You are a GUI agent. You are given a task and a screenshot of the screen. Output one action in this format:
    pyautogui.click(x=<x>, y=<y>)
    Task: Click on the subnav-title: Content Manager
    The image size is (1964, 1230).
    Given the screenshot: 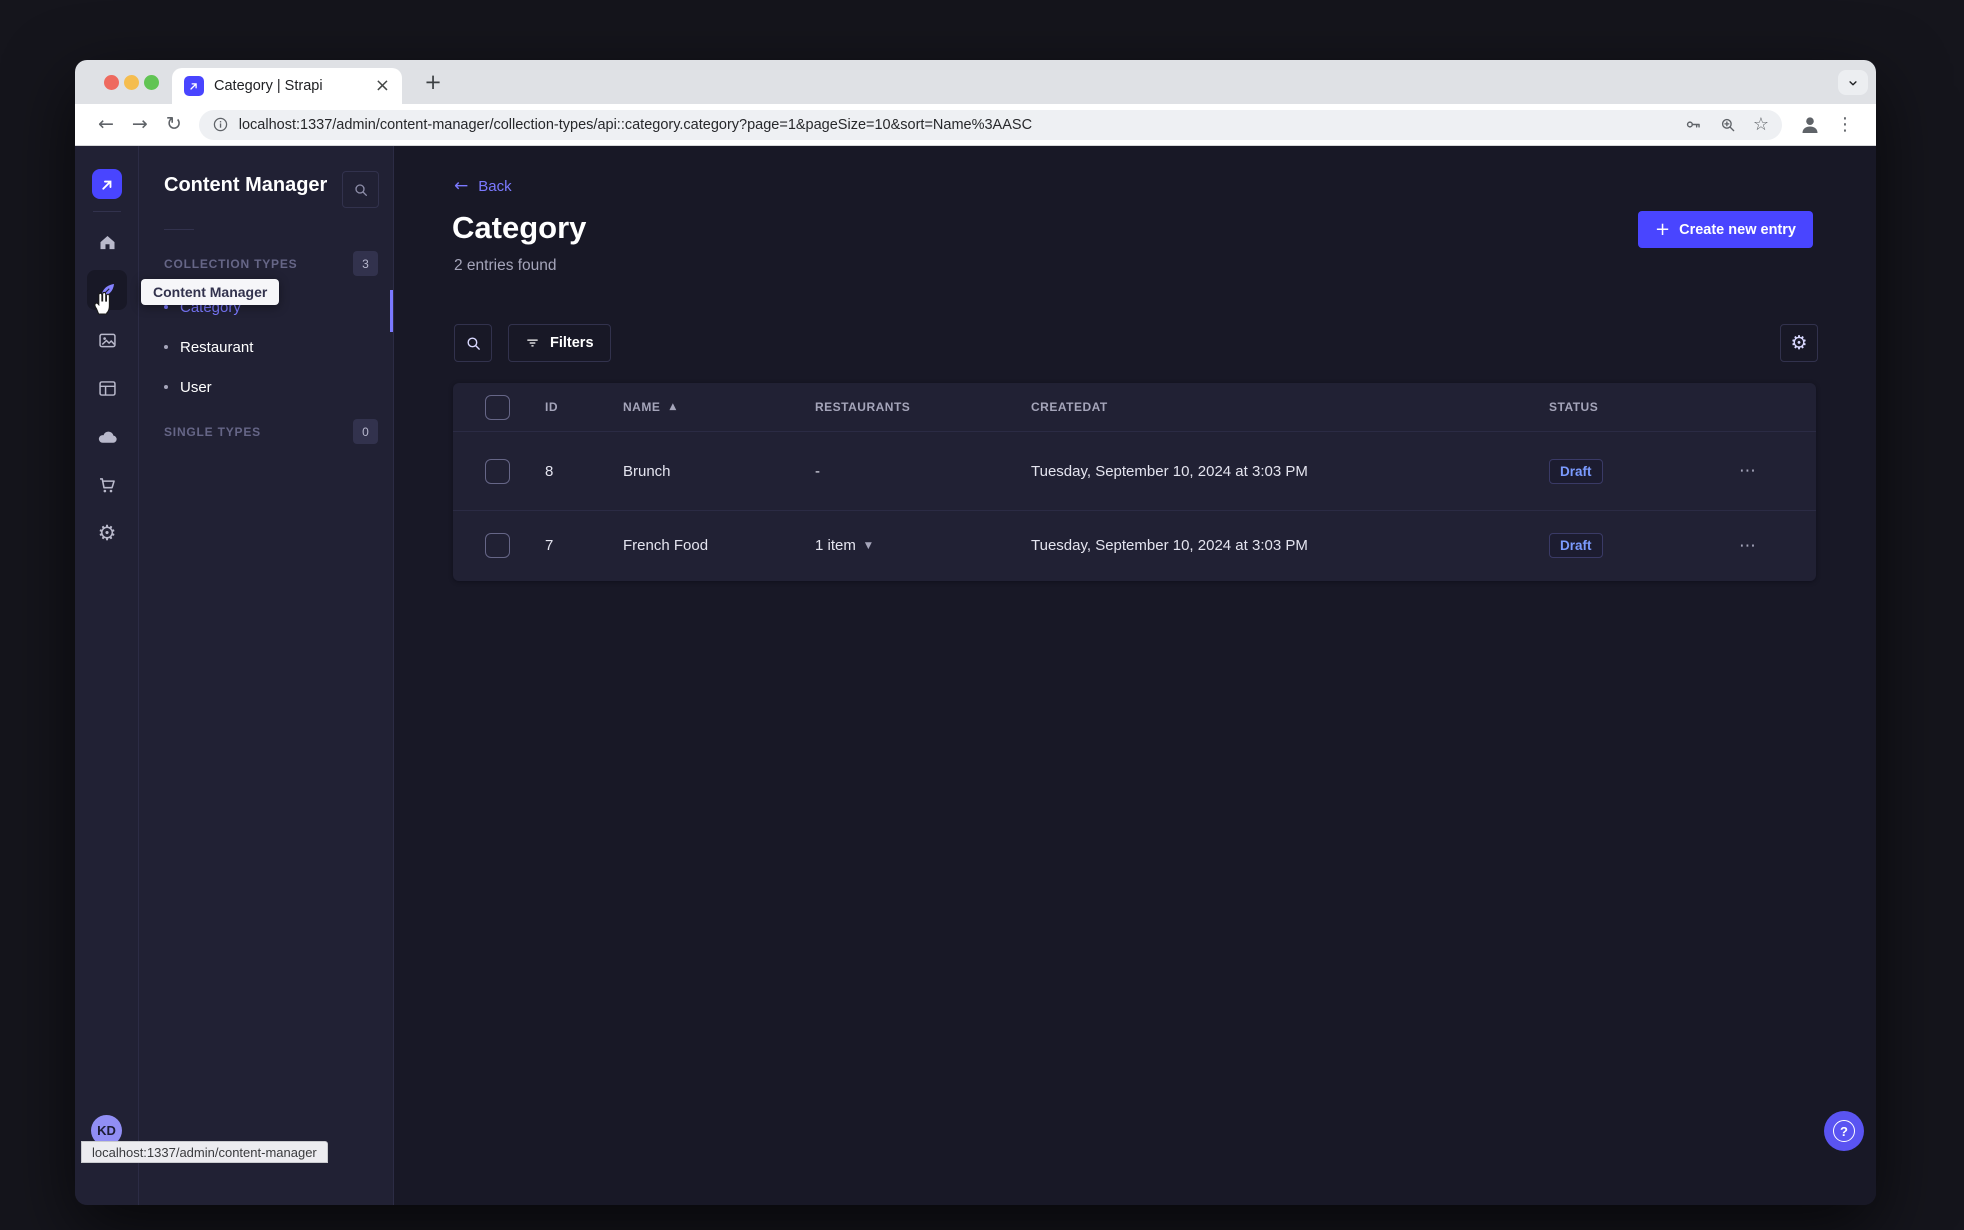 What is the action you would take?
    pyautogui.click(x=246, y=185)
    